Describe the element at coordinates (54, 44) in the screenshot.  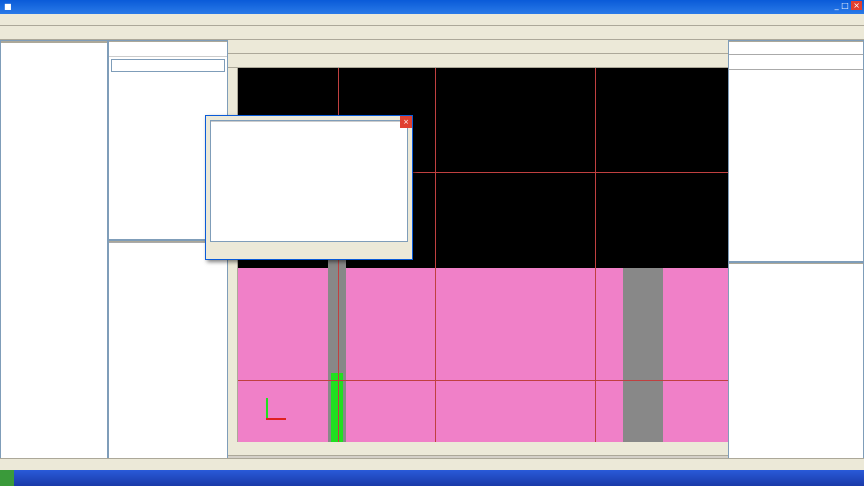
I see `module-tree` at that location.